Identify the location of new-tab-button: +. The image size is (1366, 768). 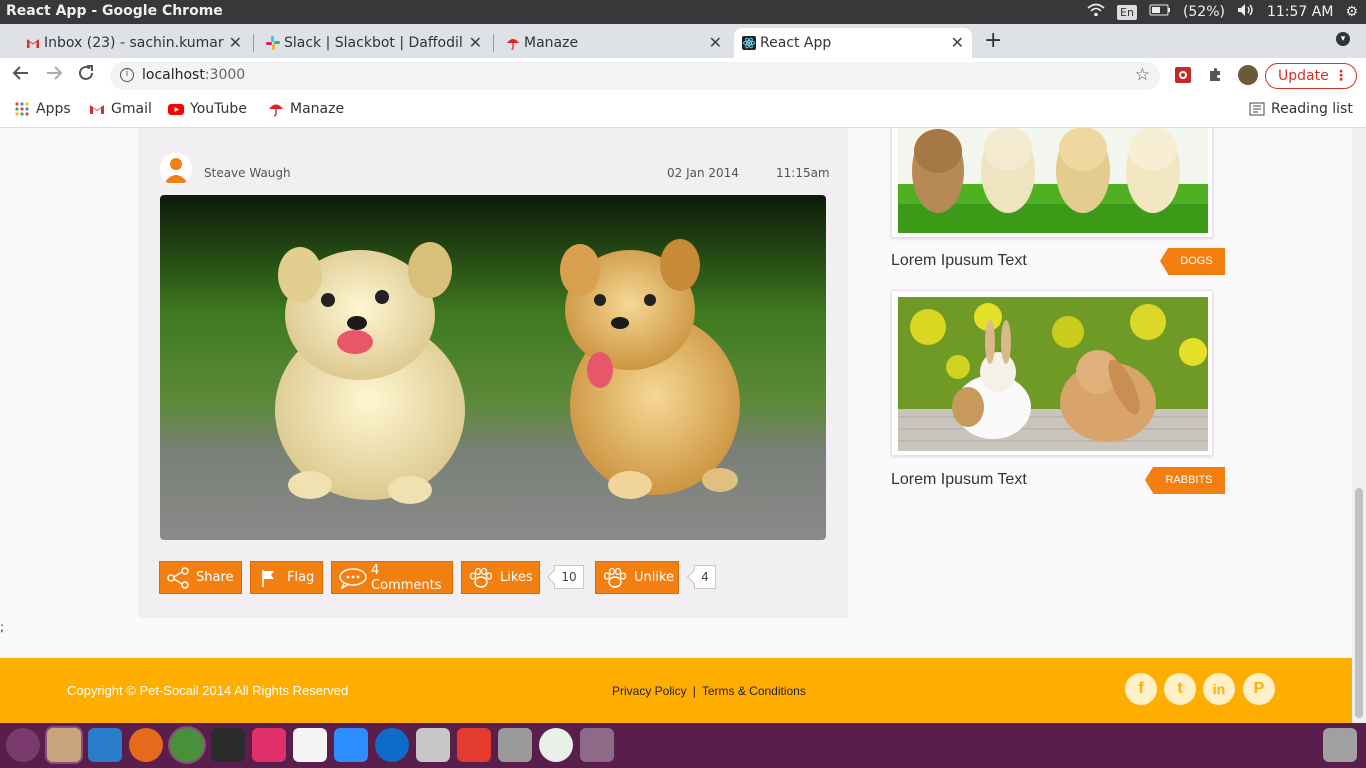
(993, 40).